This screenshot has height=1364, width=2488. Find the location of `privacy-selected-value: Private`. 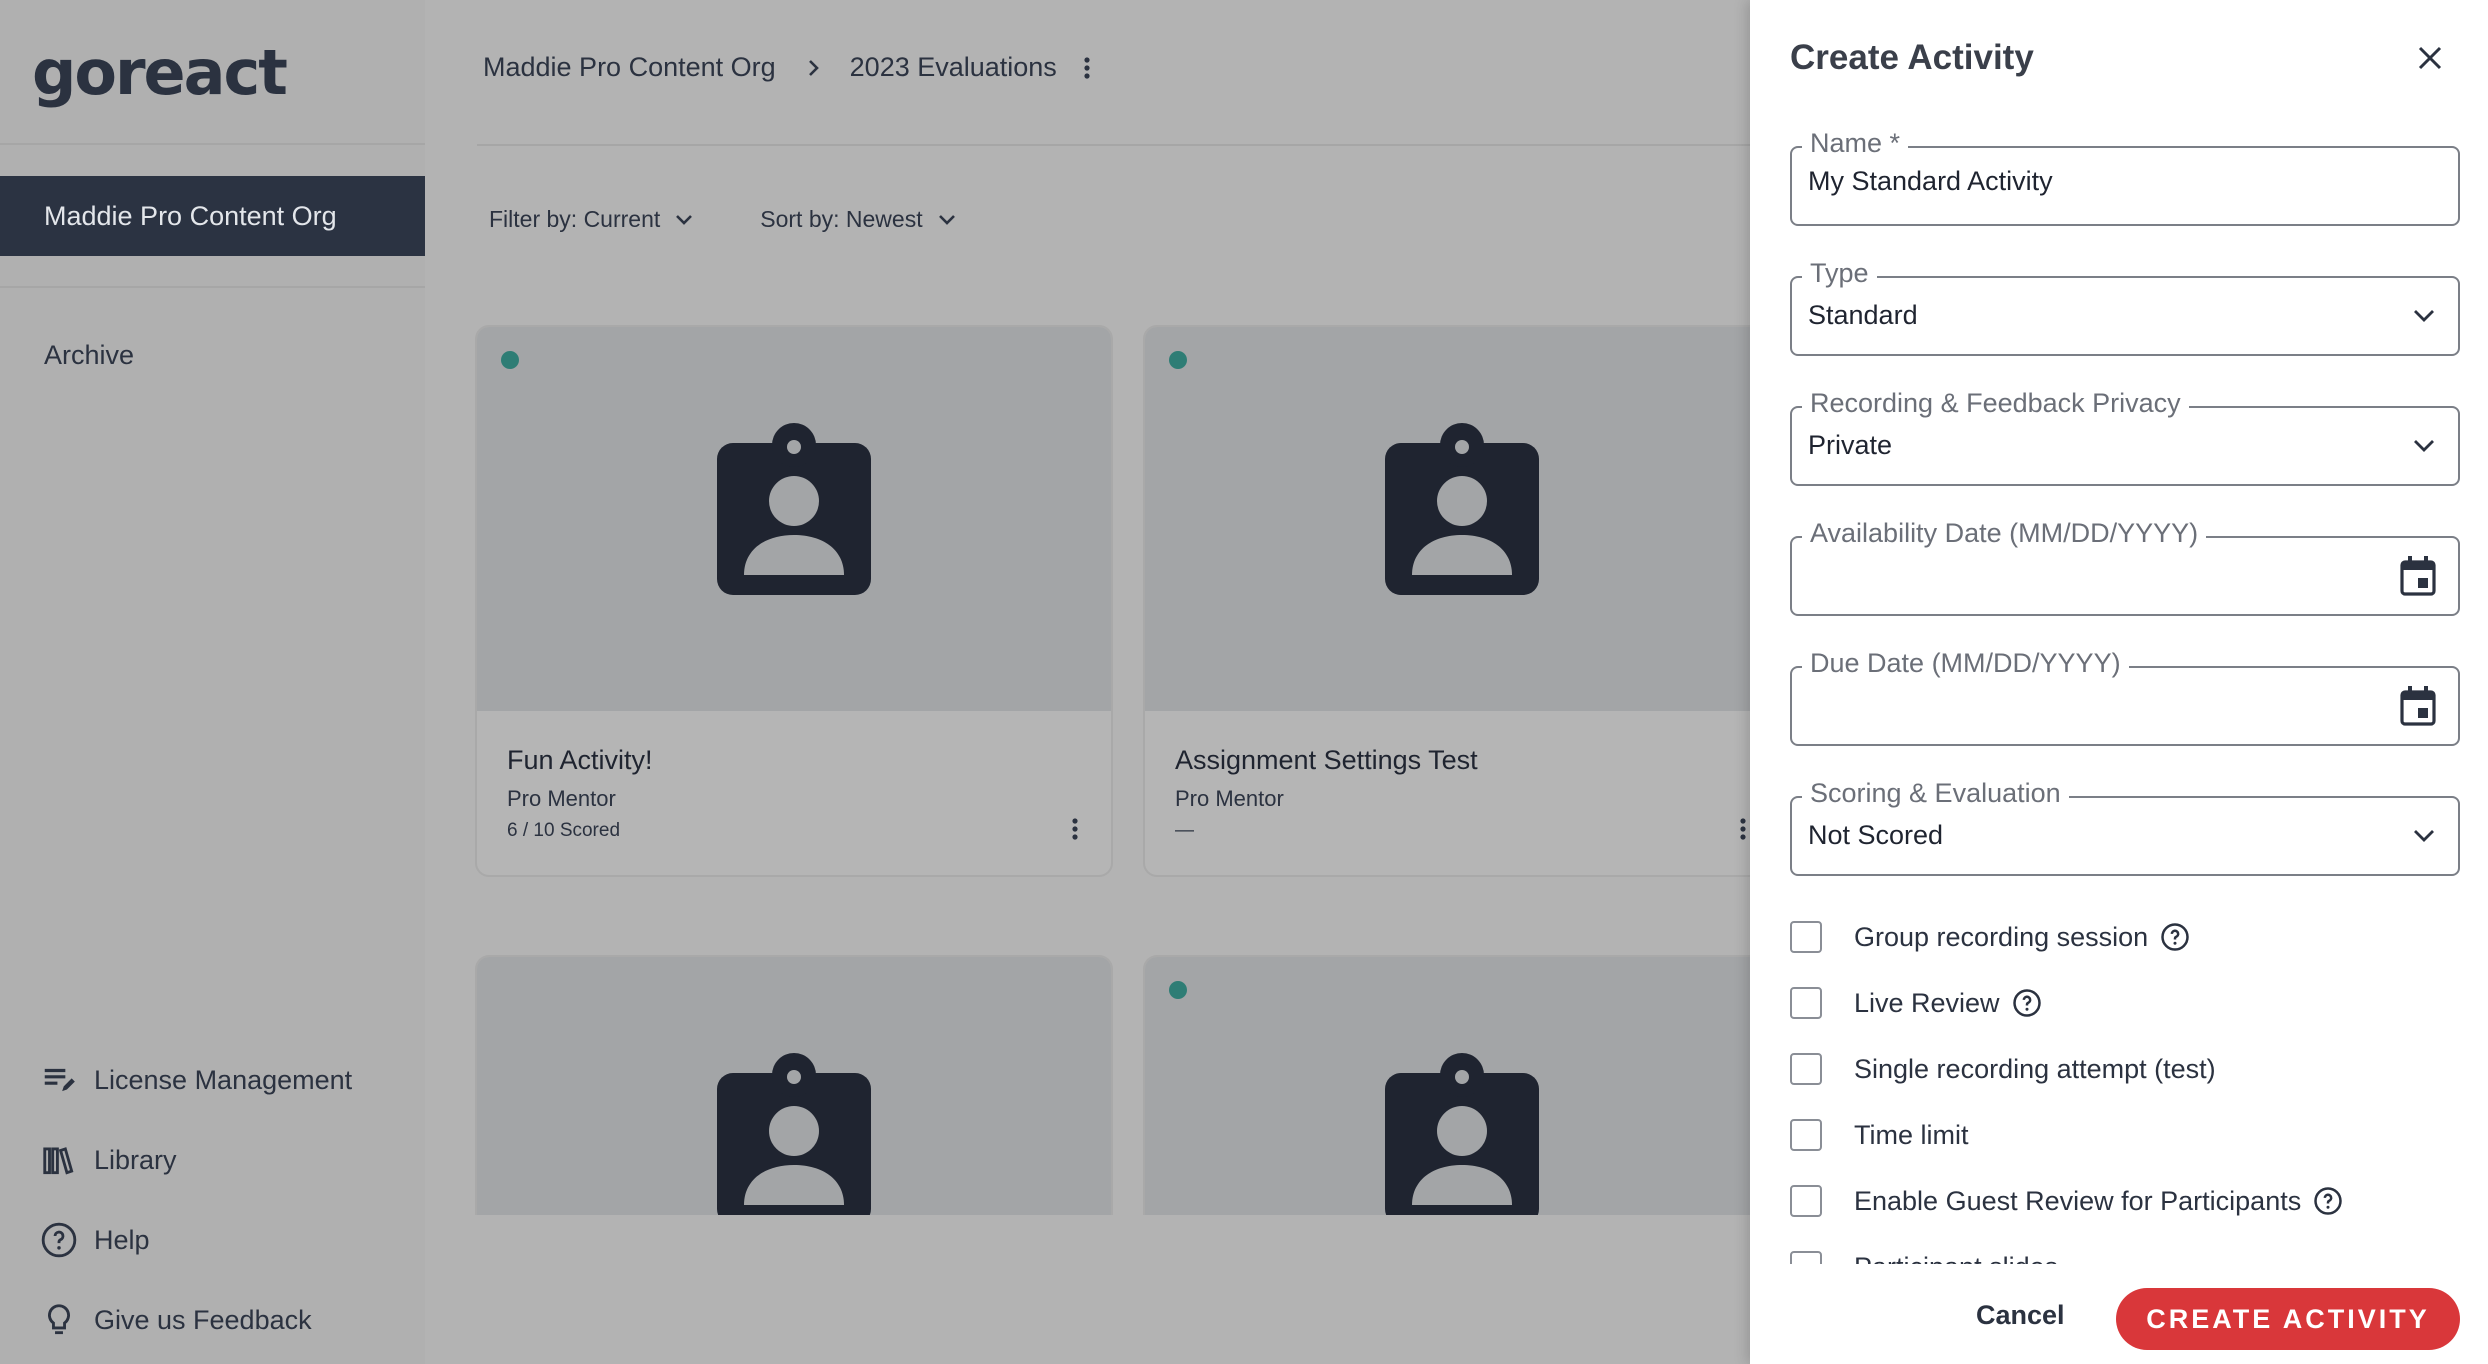

privacy-selected-value: Private is located at coordinates (1850, 445).